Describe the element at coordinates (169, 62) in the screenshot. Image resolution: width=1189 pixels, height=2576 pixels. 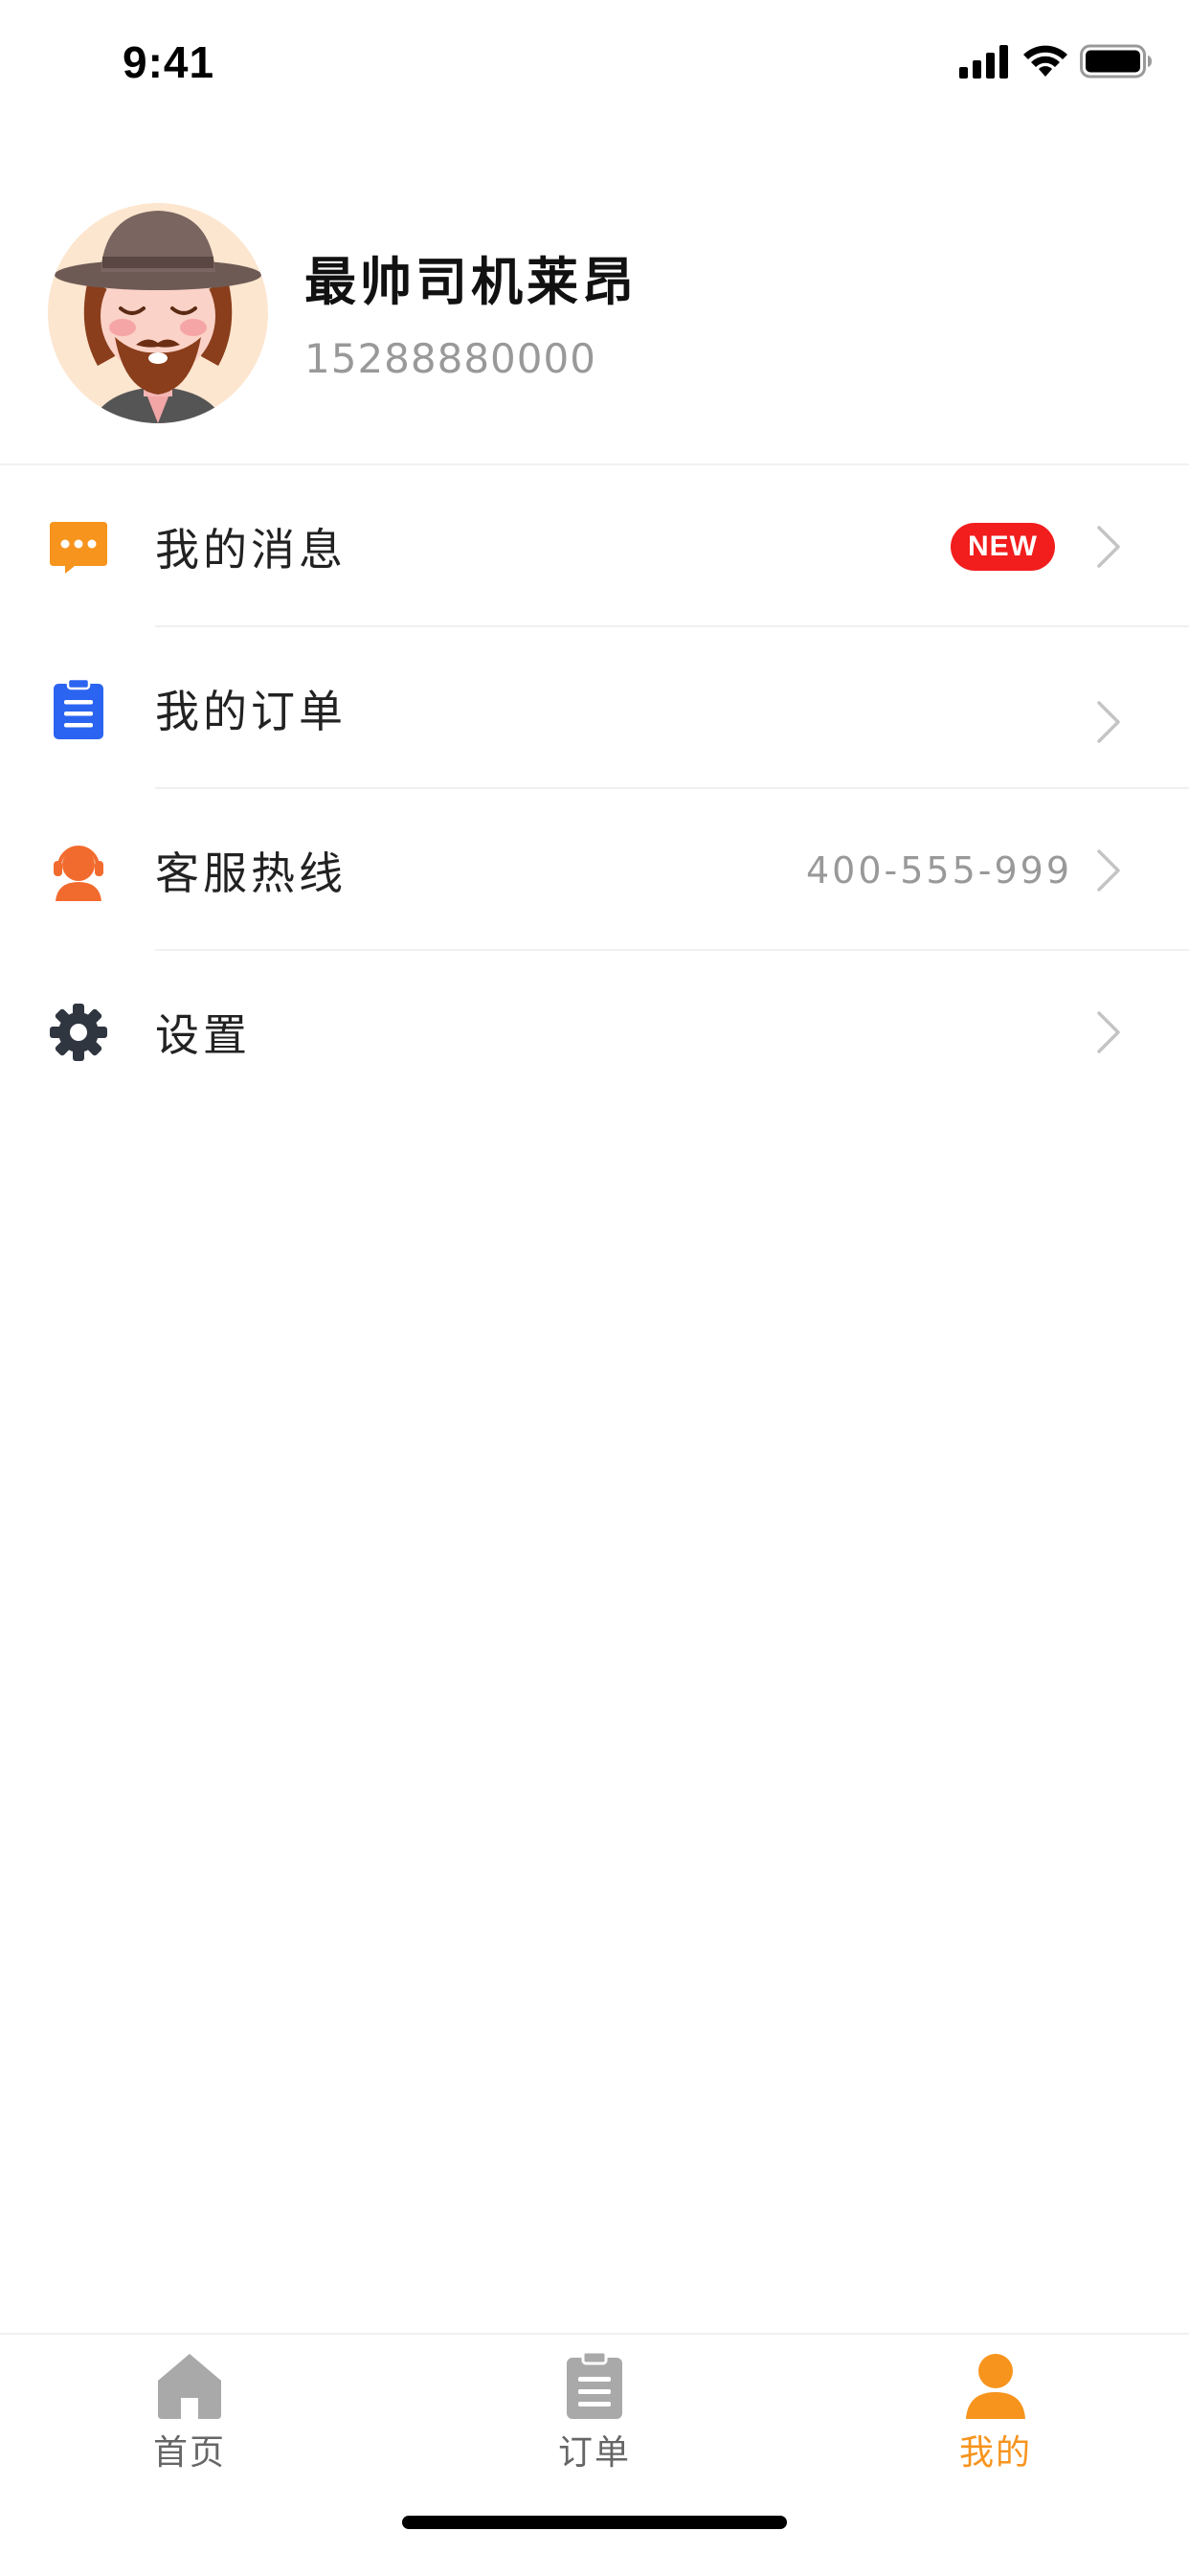
I see `status-time: 9:41` at that location.